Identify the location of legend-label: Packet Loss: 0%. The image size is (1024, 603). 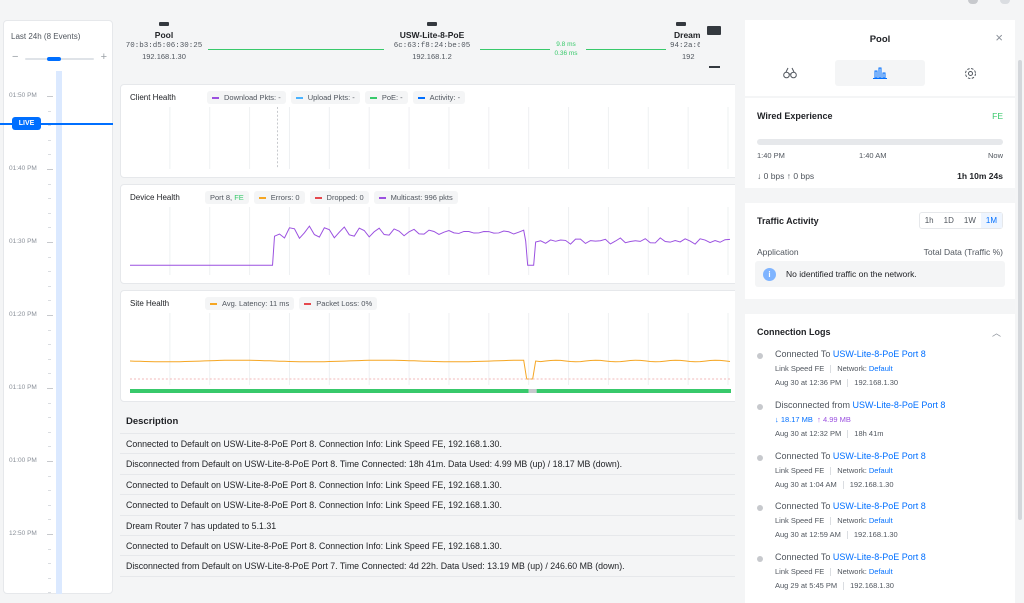
(344, 303).